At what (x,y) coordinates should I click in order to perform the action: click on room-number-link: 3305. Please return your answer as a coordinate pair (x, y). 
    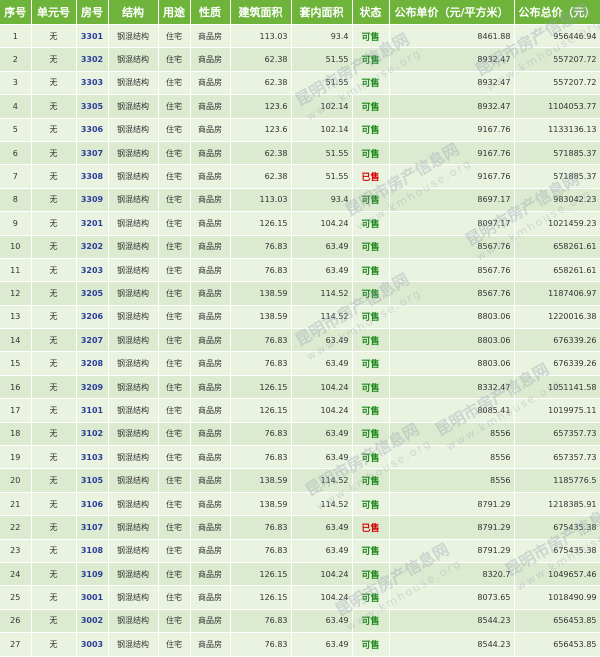
    Looking at the image, I should click on (92, 106).